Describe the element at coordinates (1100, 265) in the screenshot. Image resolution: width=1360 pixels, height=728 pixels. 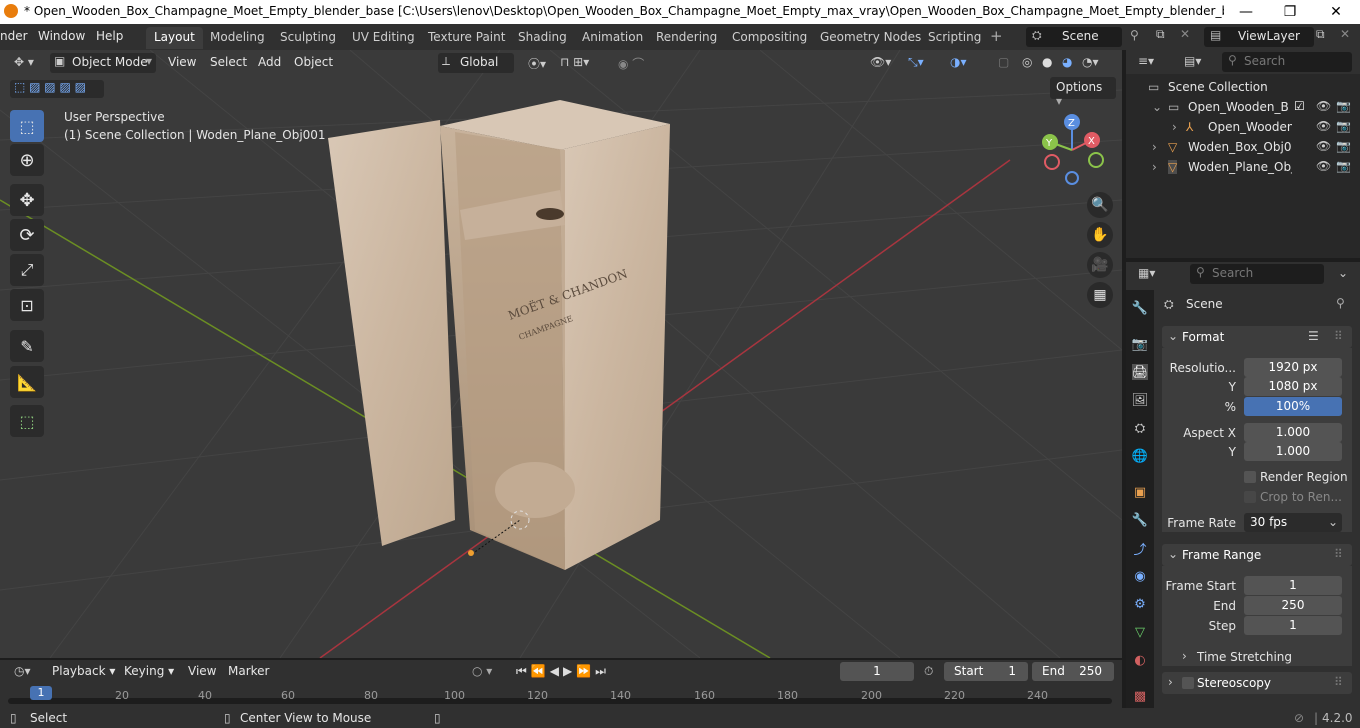
I see `camera-view-button: 🎥` at that location.